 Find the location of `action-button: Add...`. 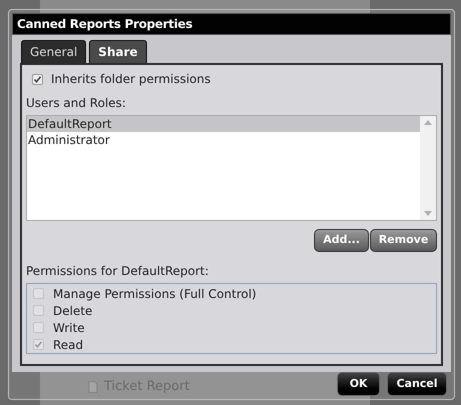

action-button: Add... is located at coordinates (341, 240).